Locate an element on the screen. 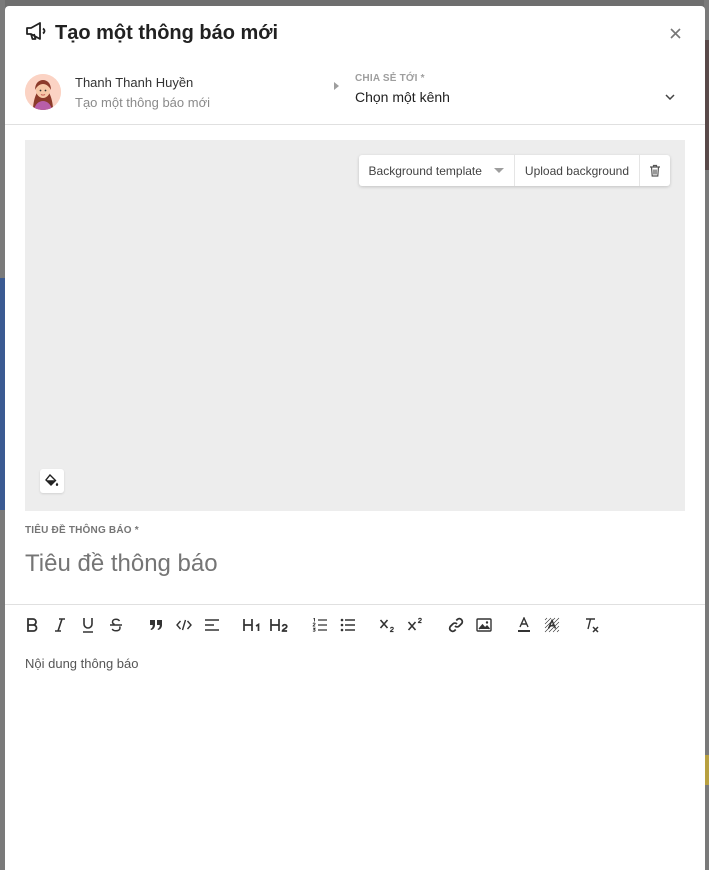  italic-button is located at coordinates (60, 625).